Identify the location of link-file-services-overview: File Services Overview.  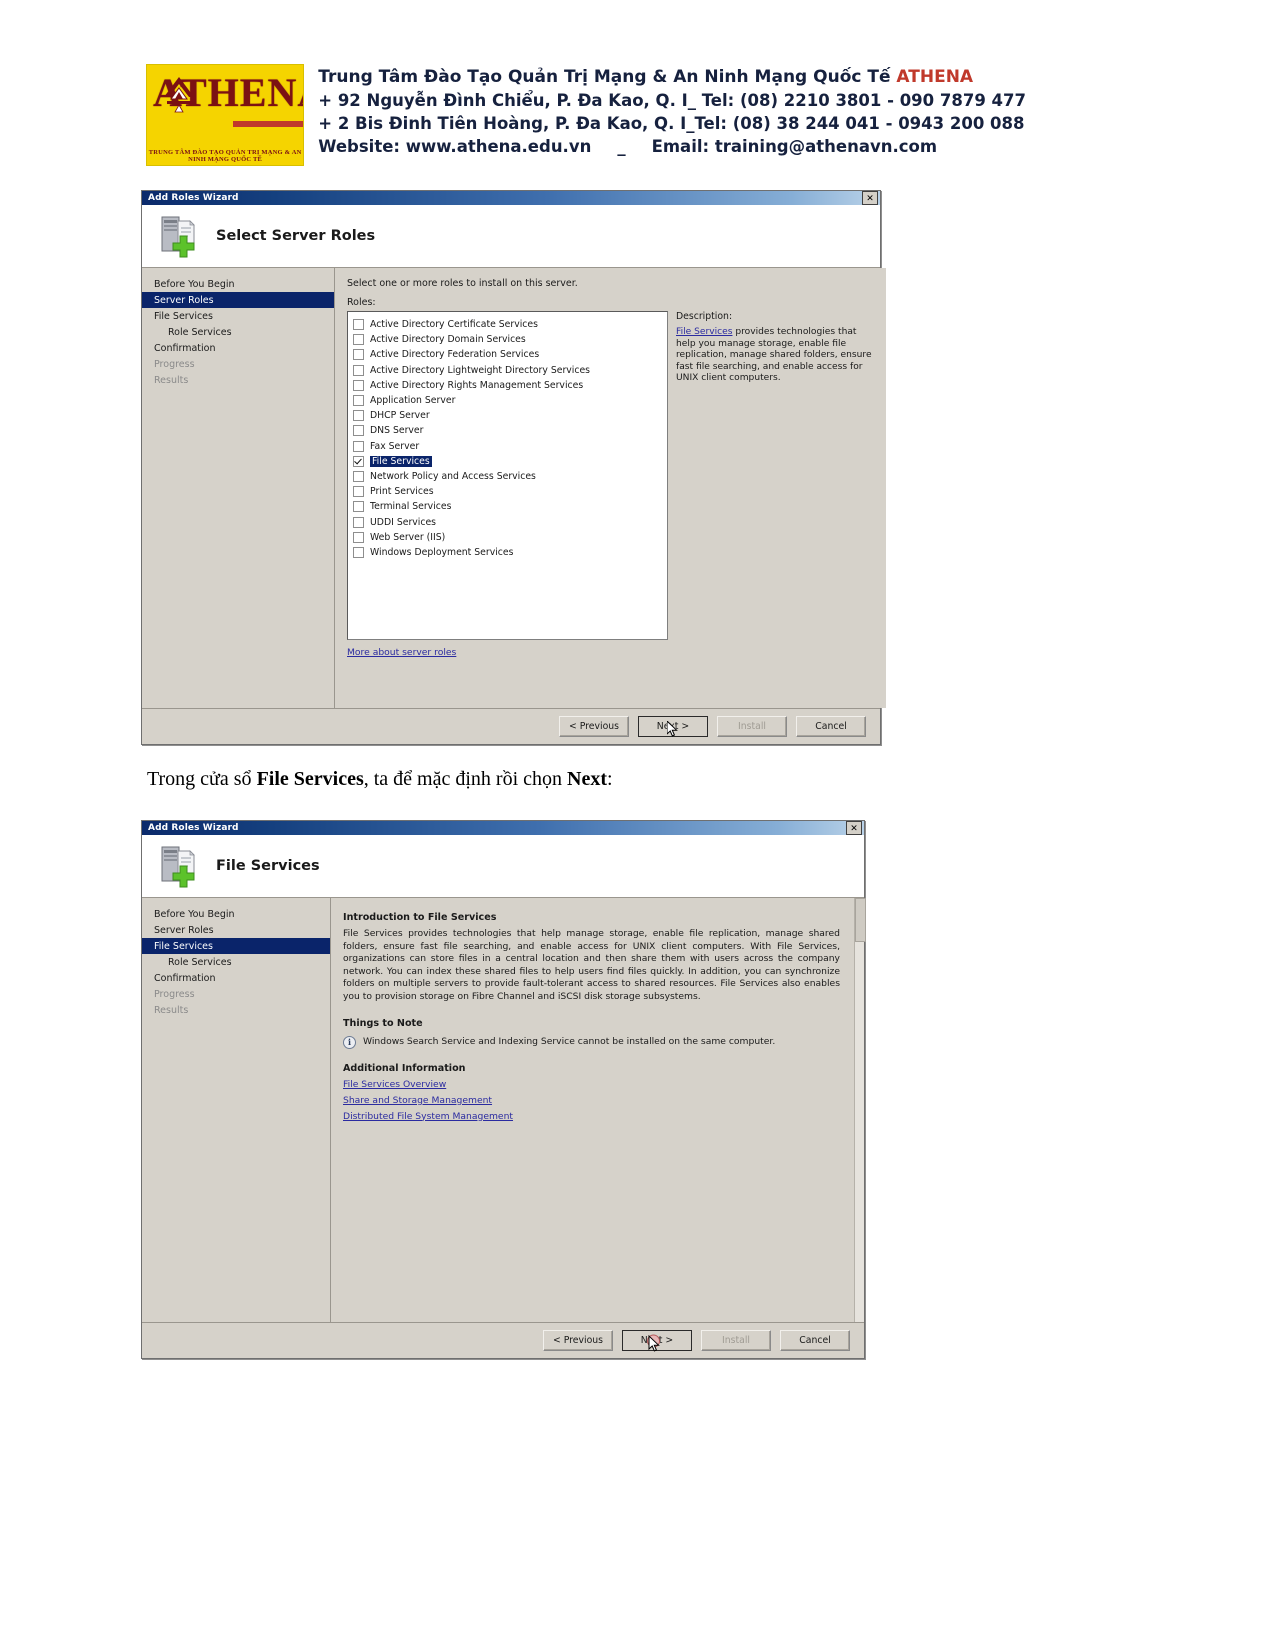
(591, 1084).